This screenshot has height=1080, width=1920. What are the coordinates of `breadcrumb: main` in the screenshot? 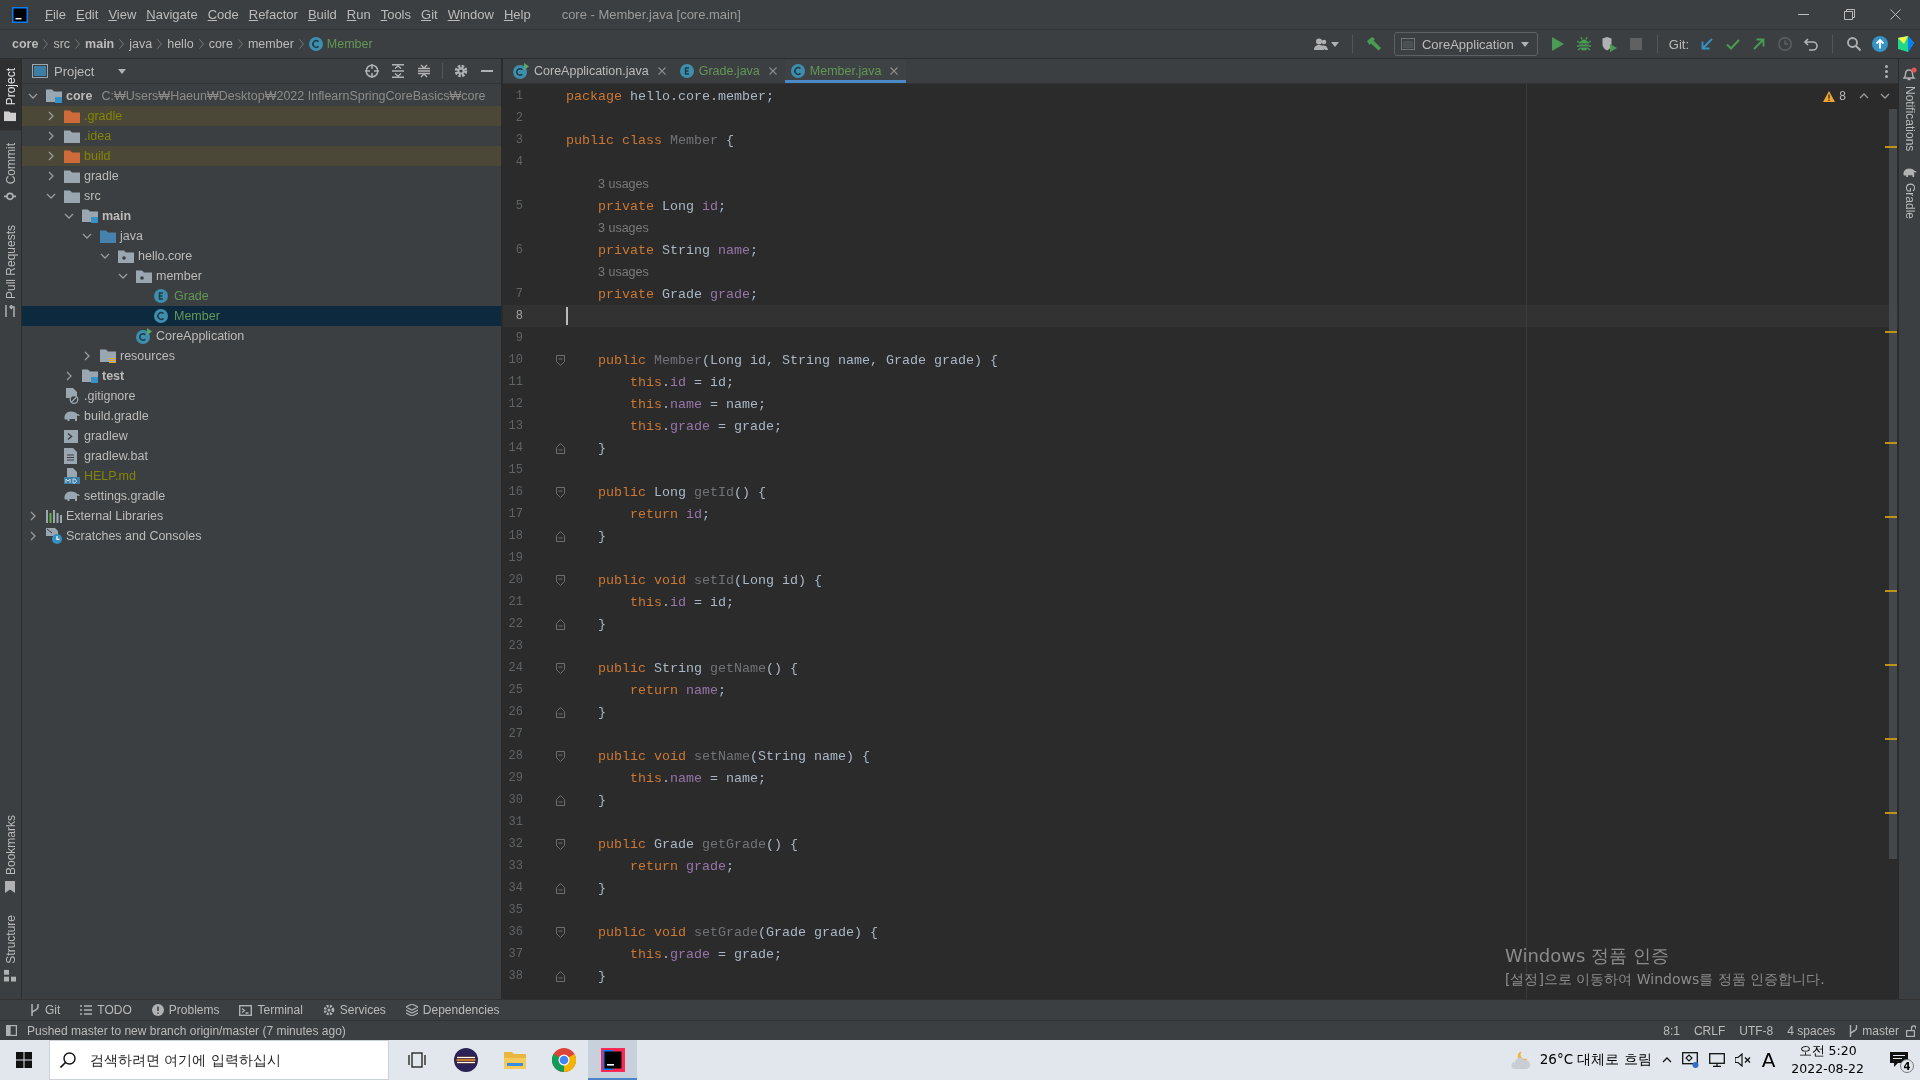 It's located at (100, 44).